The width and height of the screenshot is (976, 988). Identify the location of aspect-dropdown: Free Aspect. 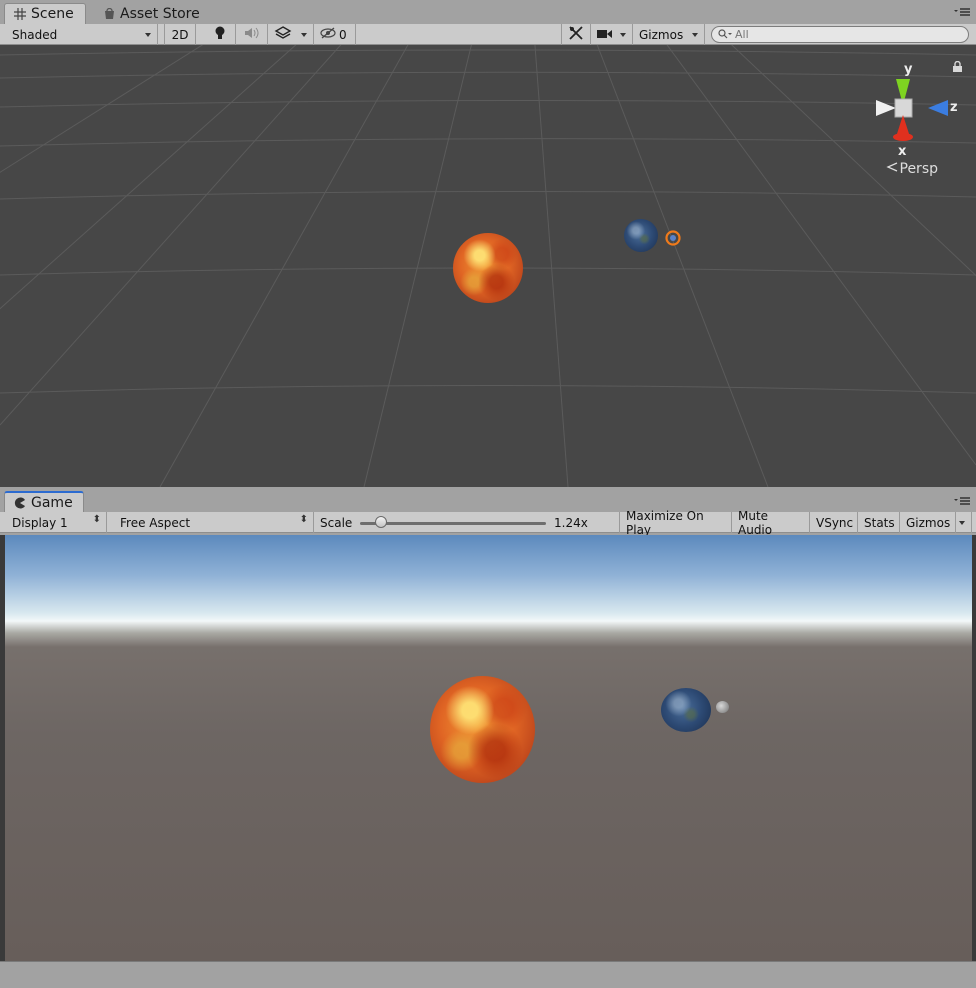
(214, 522).